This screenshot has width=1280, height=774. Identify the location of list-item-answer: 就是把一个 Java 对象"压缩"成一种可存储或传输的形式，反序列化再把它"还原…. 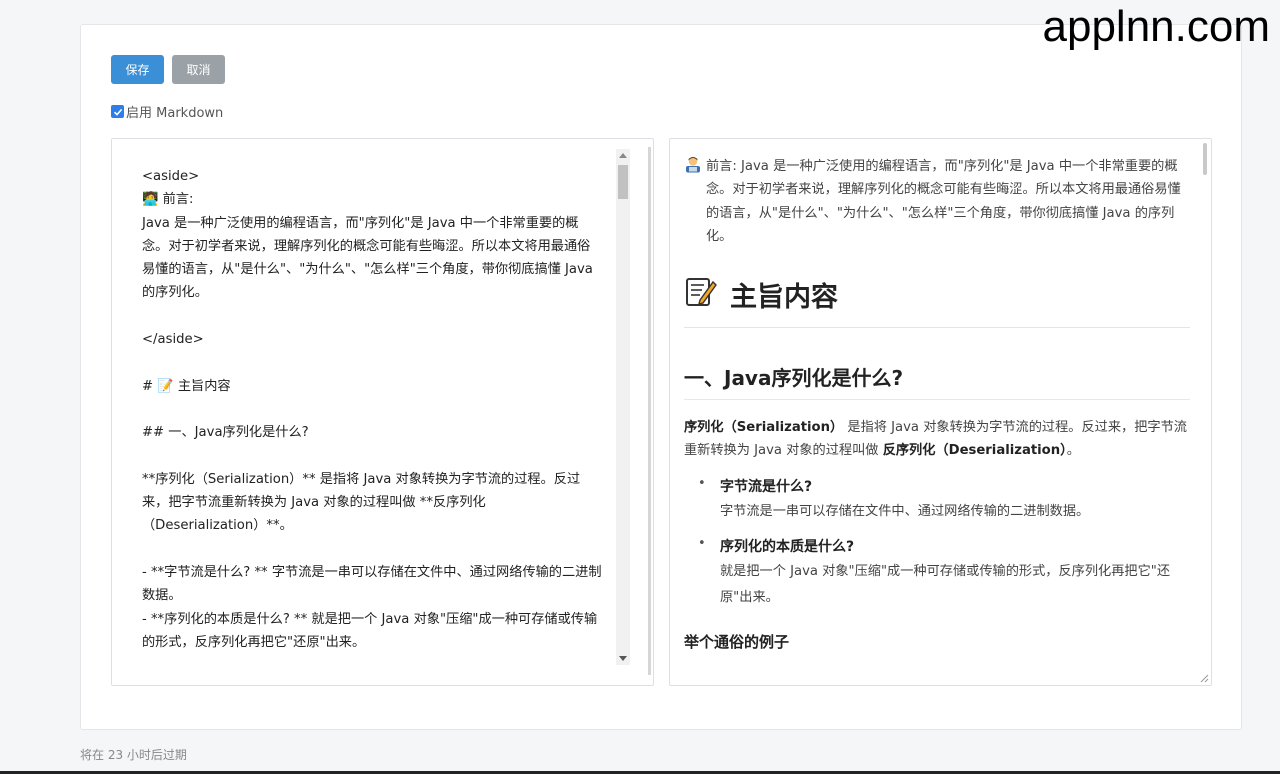
(945, 584).